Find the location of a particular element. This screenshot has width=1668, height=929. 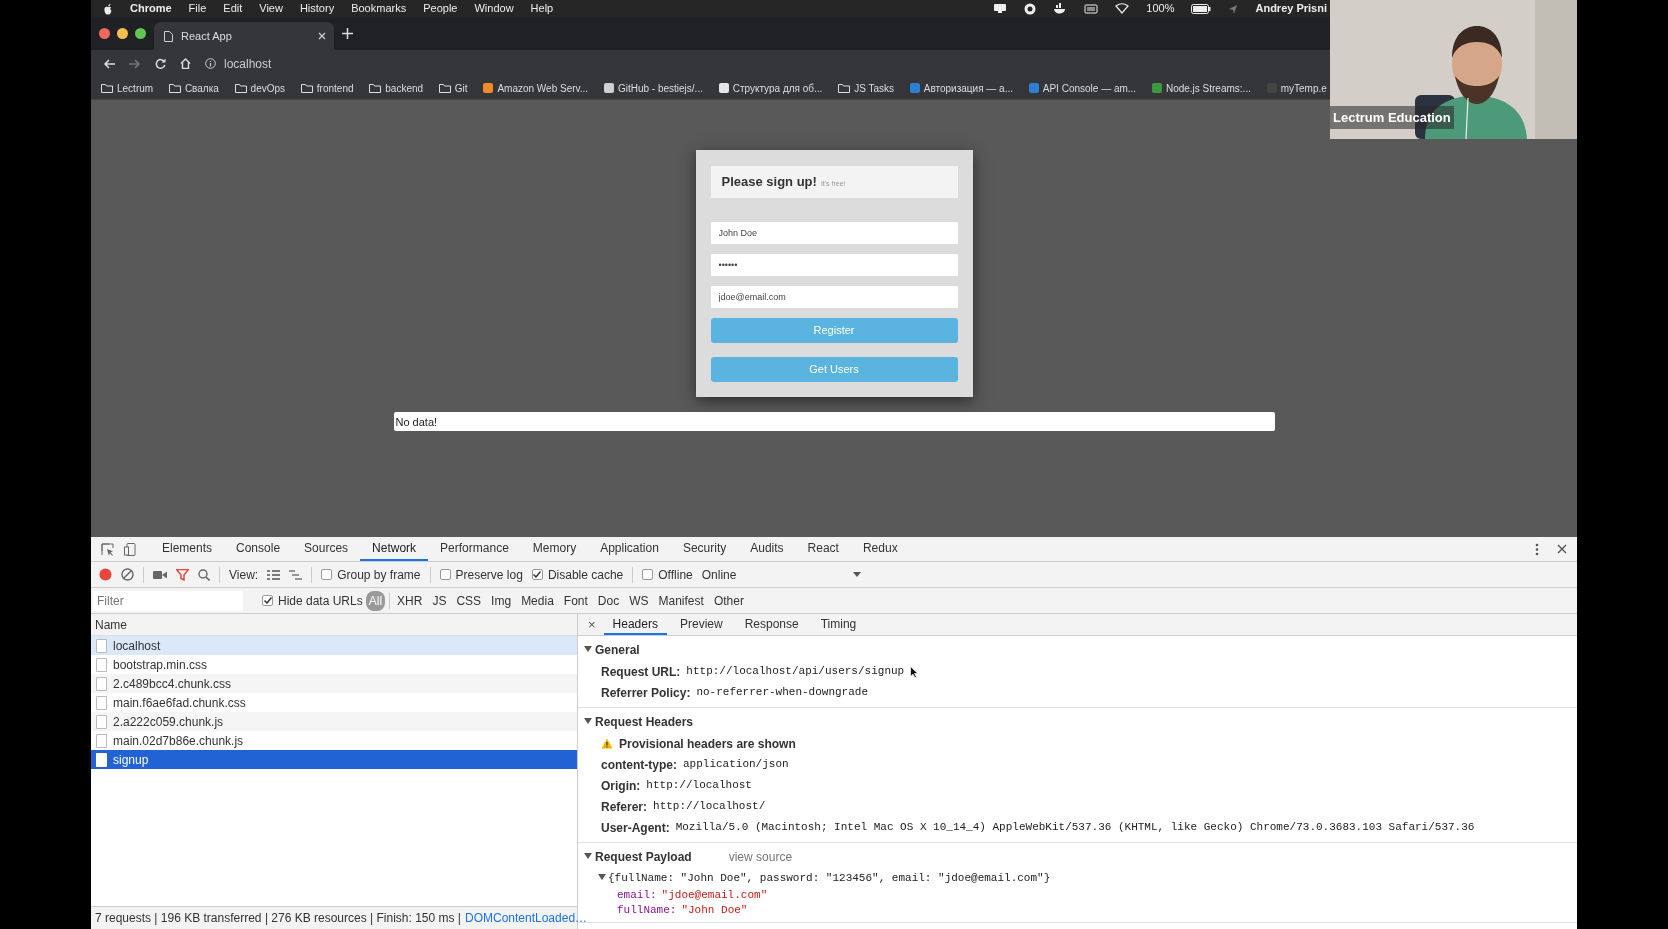

input-field: •••••• is located at coordinates (834, 264).